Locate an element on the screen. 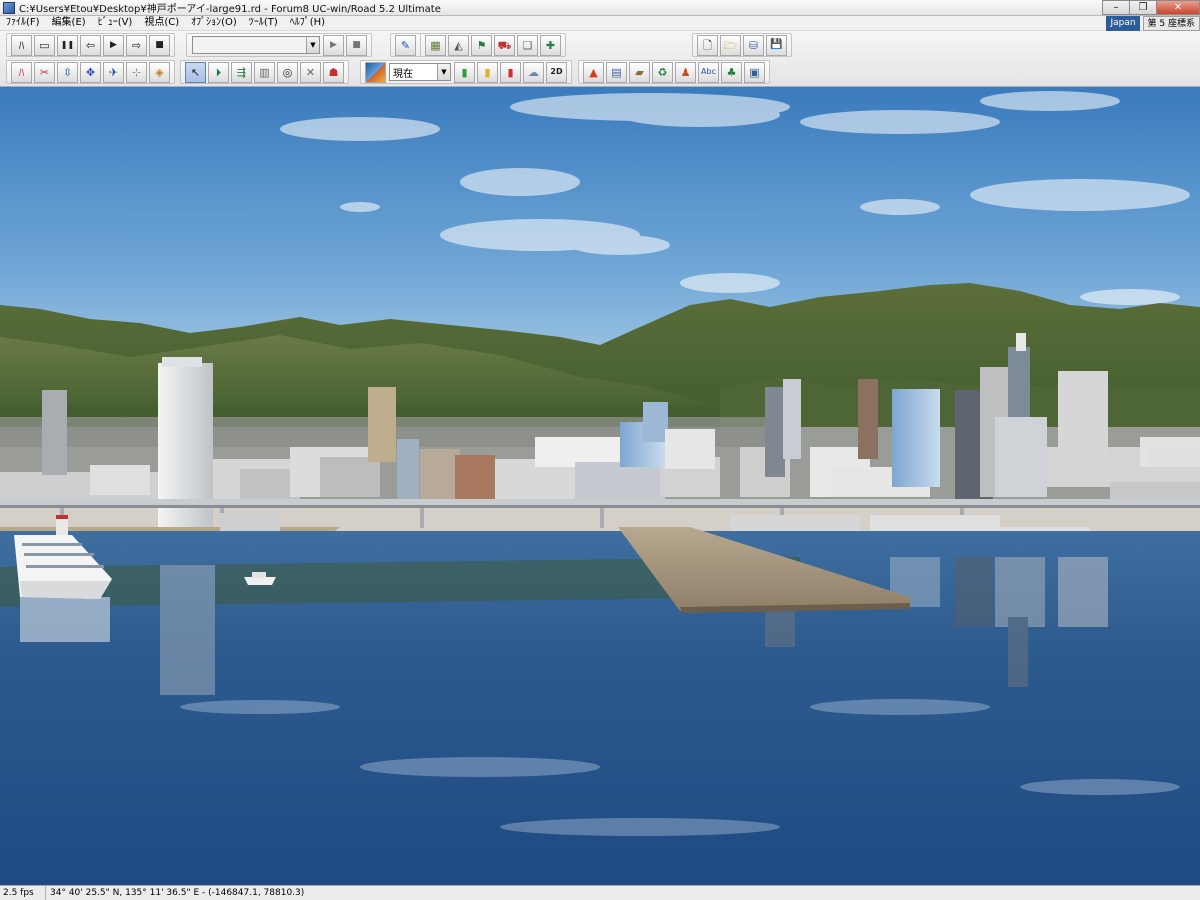 The width and height of the screenshot is (1200, 900). tunnel-icon: ◭ is located at coordinates (458, 45).